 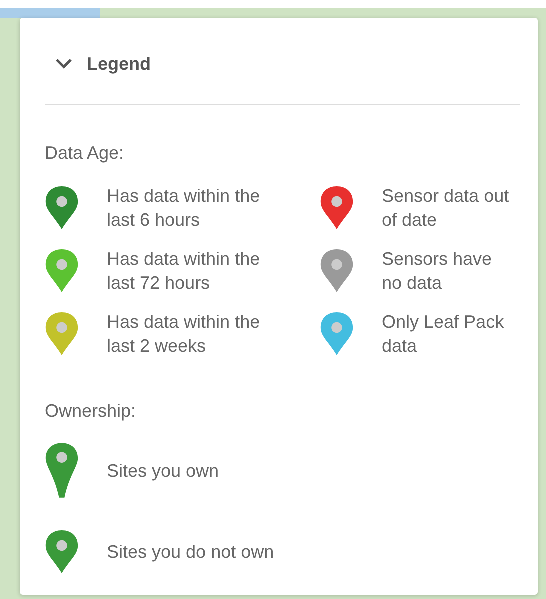 I want to click on legend-label: Only Leaf Pack data, so click(x=444, y=334).